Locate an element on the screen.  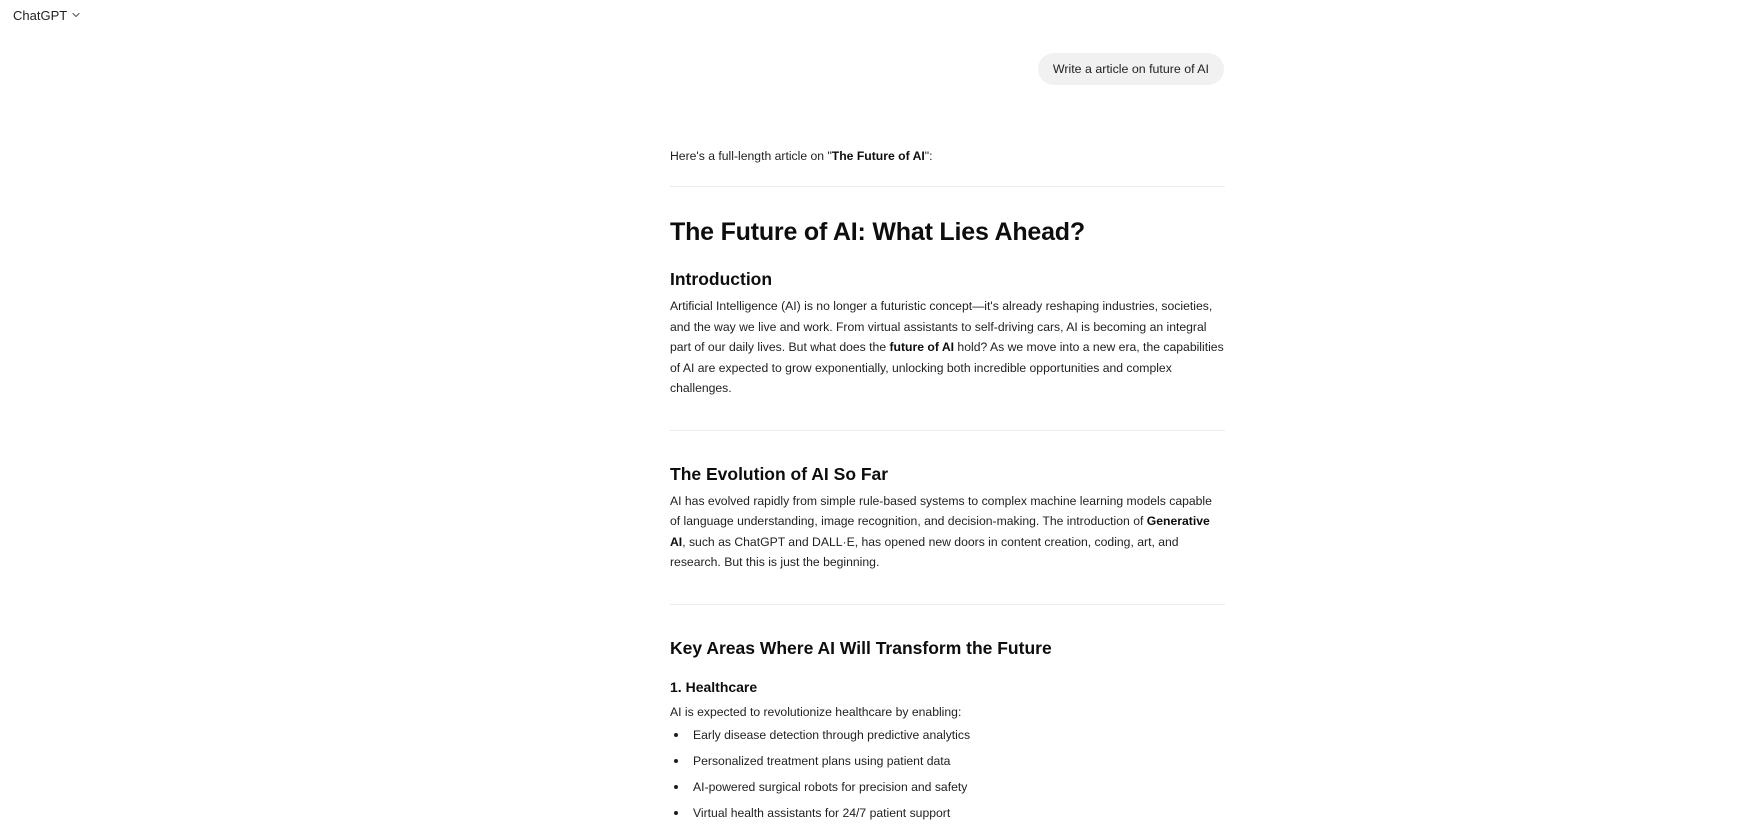
top-bar: ChatGPT is located at coordinates (880, 17).